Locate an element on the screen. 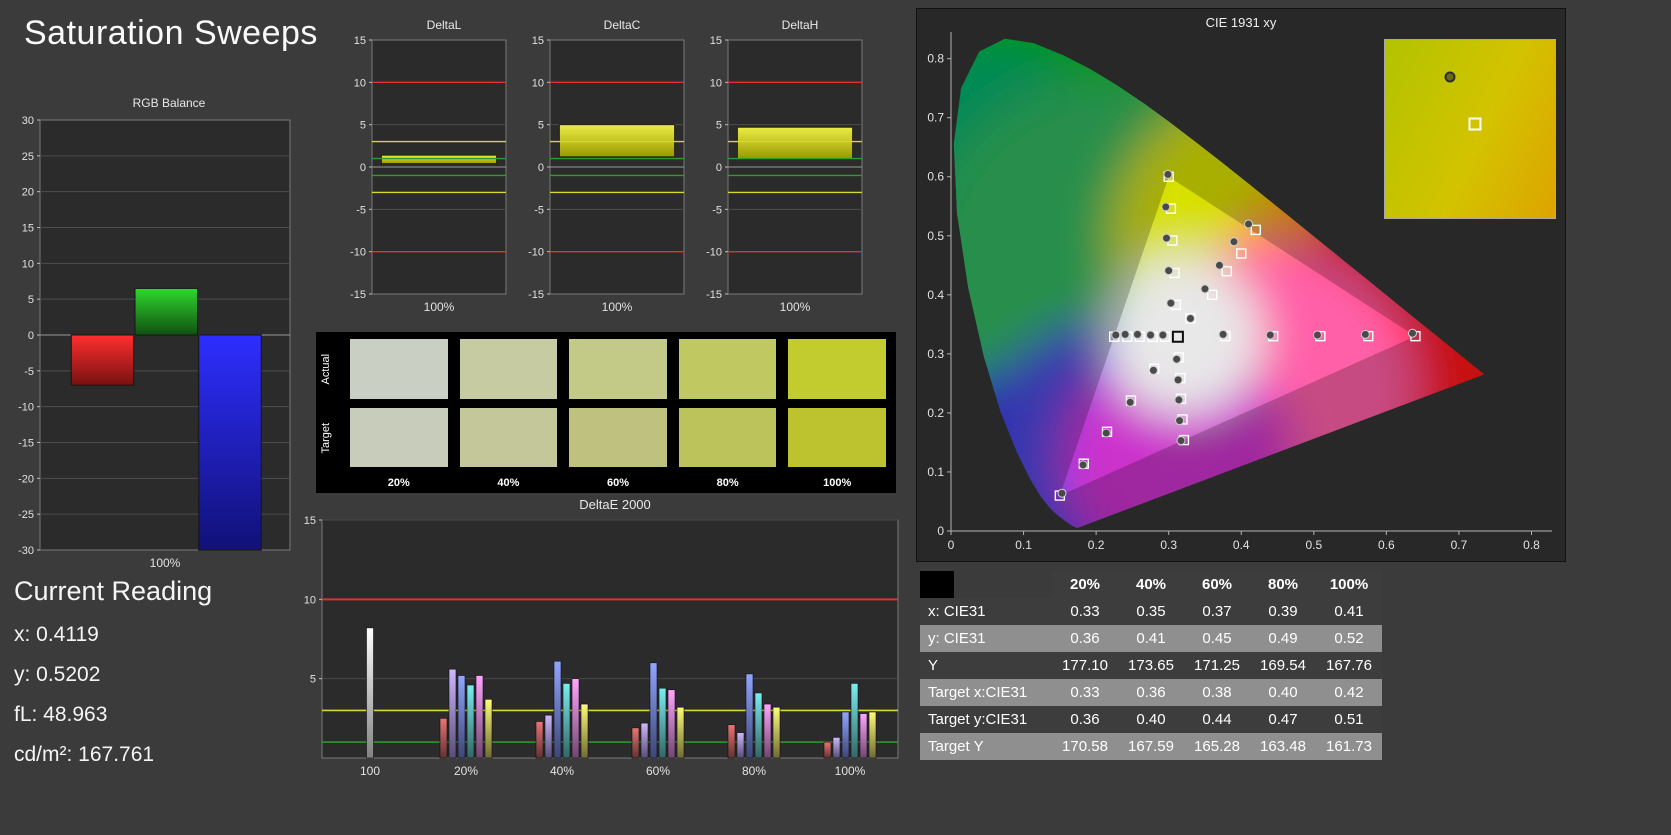 The image size is (1671, 835). table-row-label: Target x:CIE31 is located at coordinates (978, 692).